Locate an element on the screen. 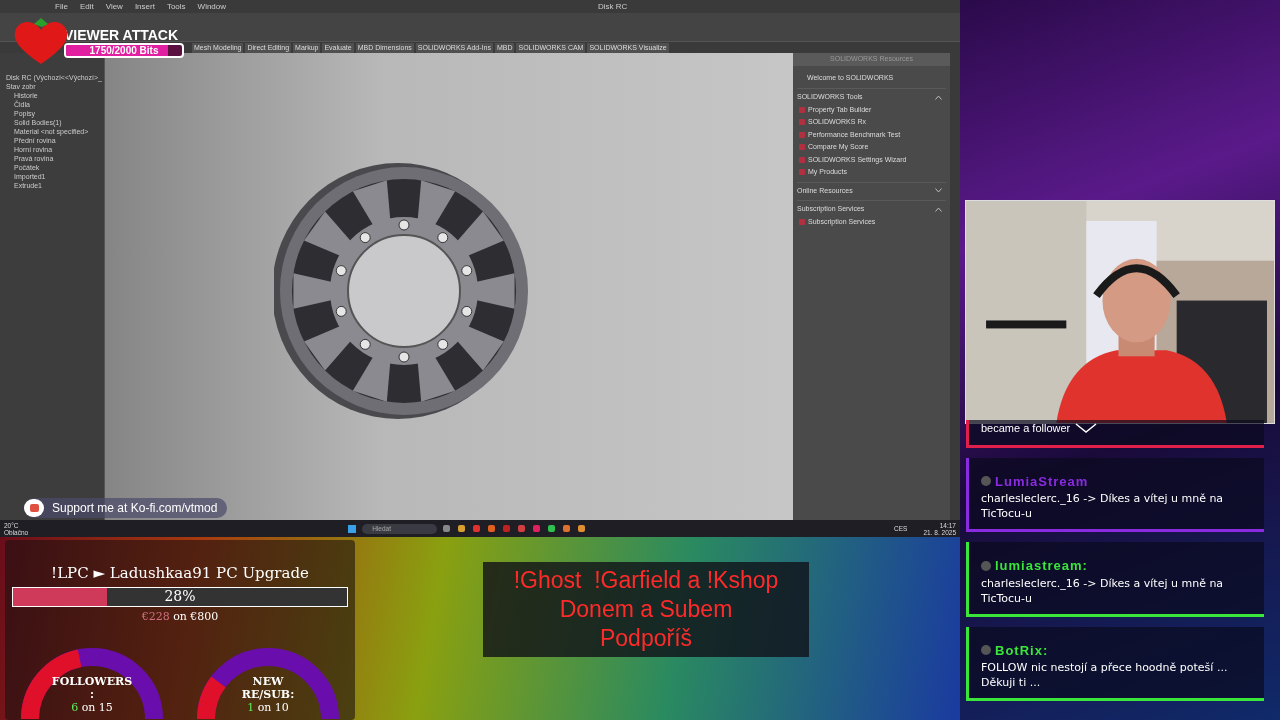 This screenshot has width=1280, height=720. kofi-text: Support me at Ko-fi.com/vtmod is located at coordinates (135, 508).